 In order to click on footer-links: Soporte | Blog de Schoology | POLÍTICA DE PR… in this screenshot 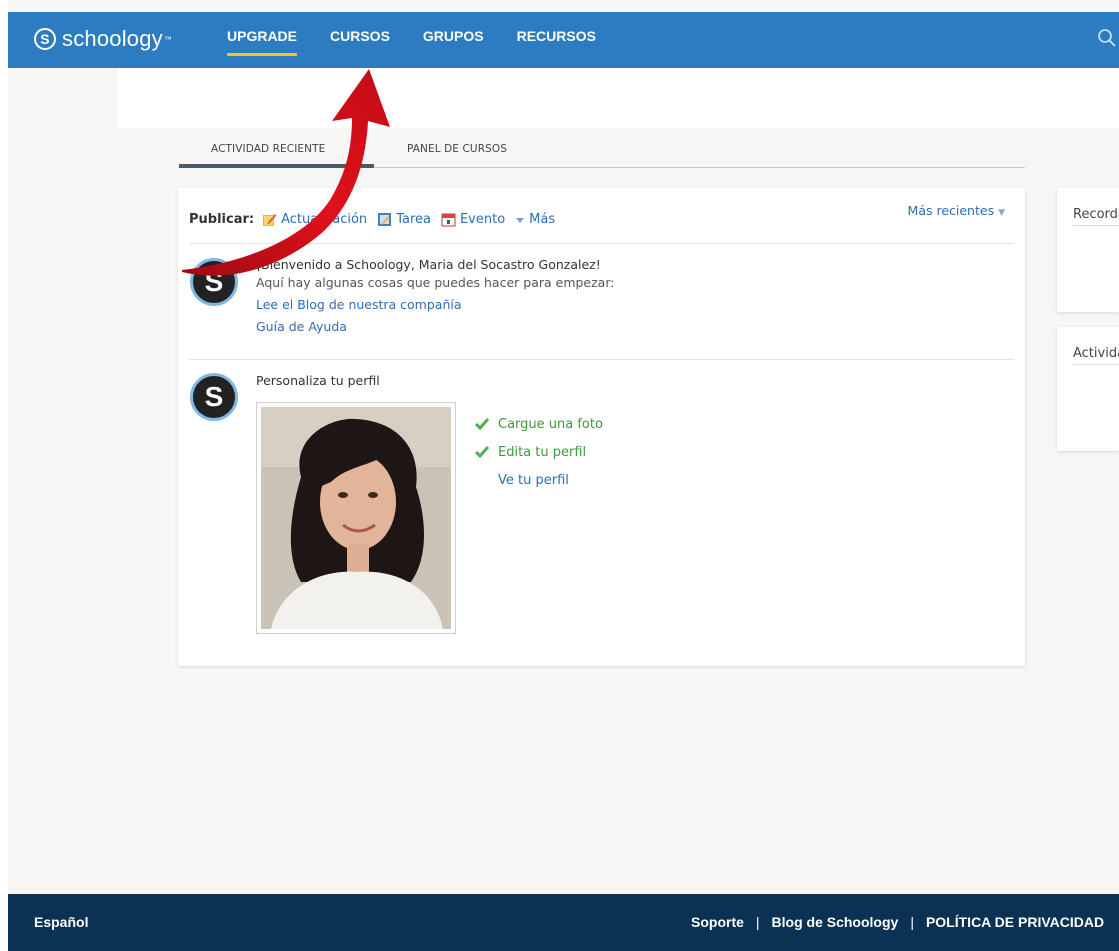, I will do `click(897, 922)`.